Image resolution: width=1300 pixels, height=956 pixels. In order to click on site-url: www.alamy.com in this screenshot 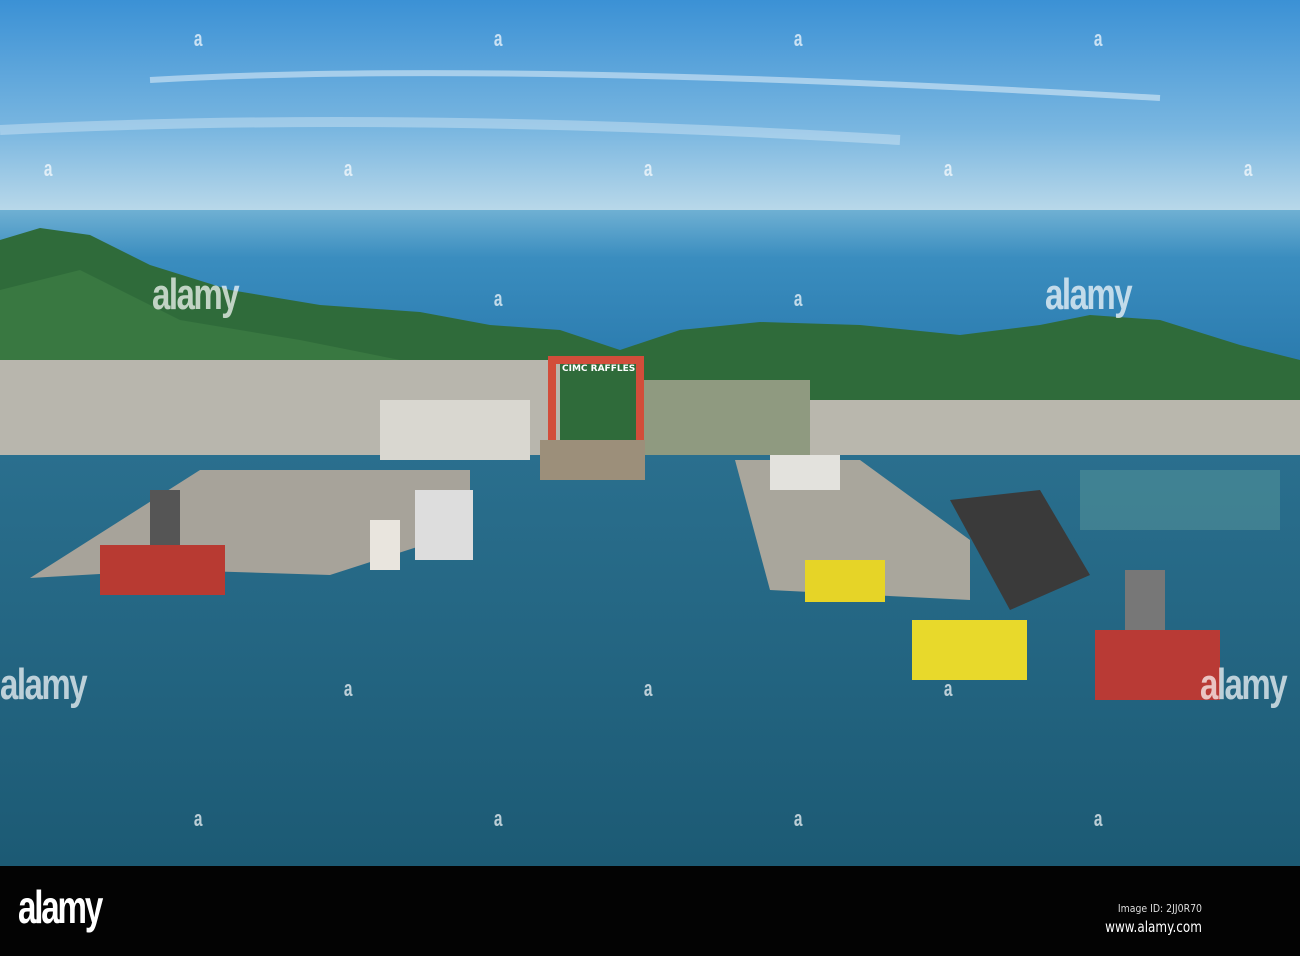, I will do `click(1153, 927)`.